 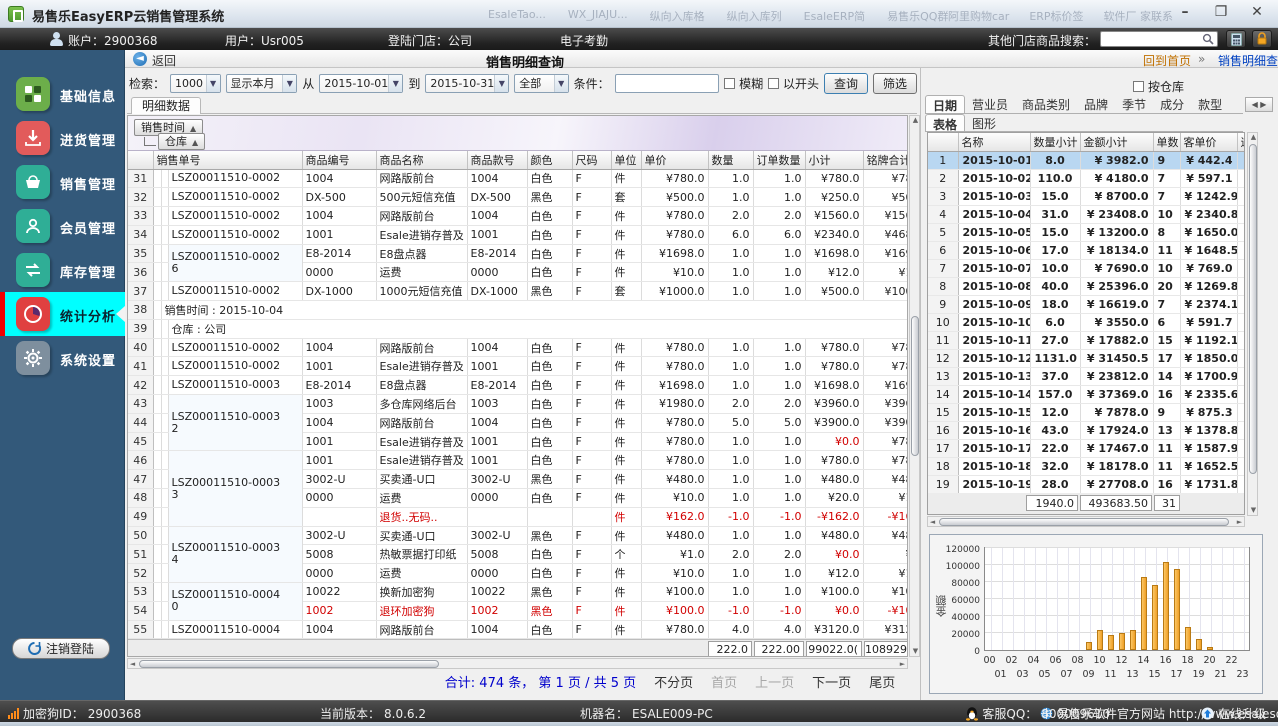 What do you see at coordinates (1159, 39) in the screenshot?
I see `search-input` at bounding box center [1159, 39].